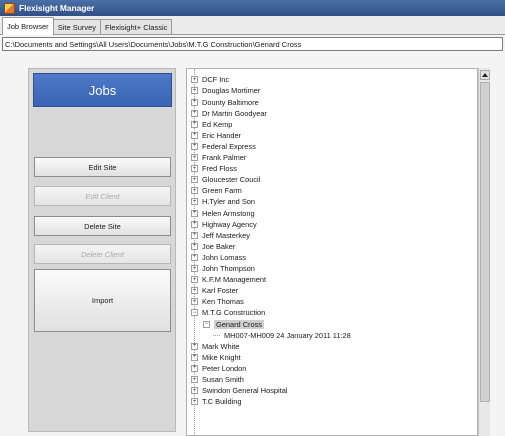  Describe the element at coordinates (245, 391) in the screenshot. I see `tree-node-label: Swindon General Hospital` at that location.